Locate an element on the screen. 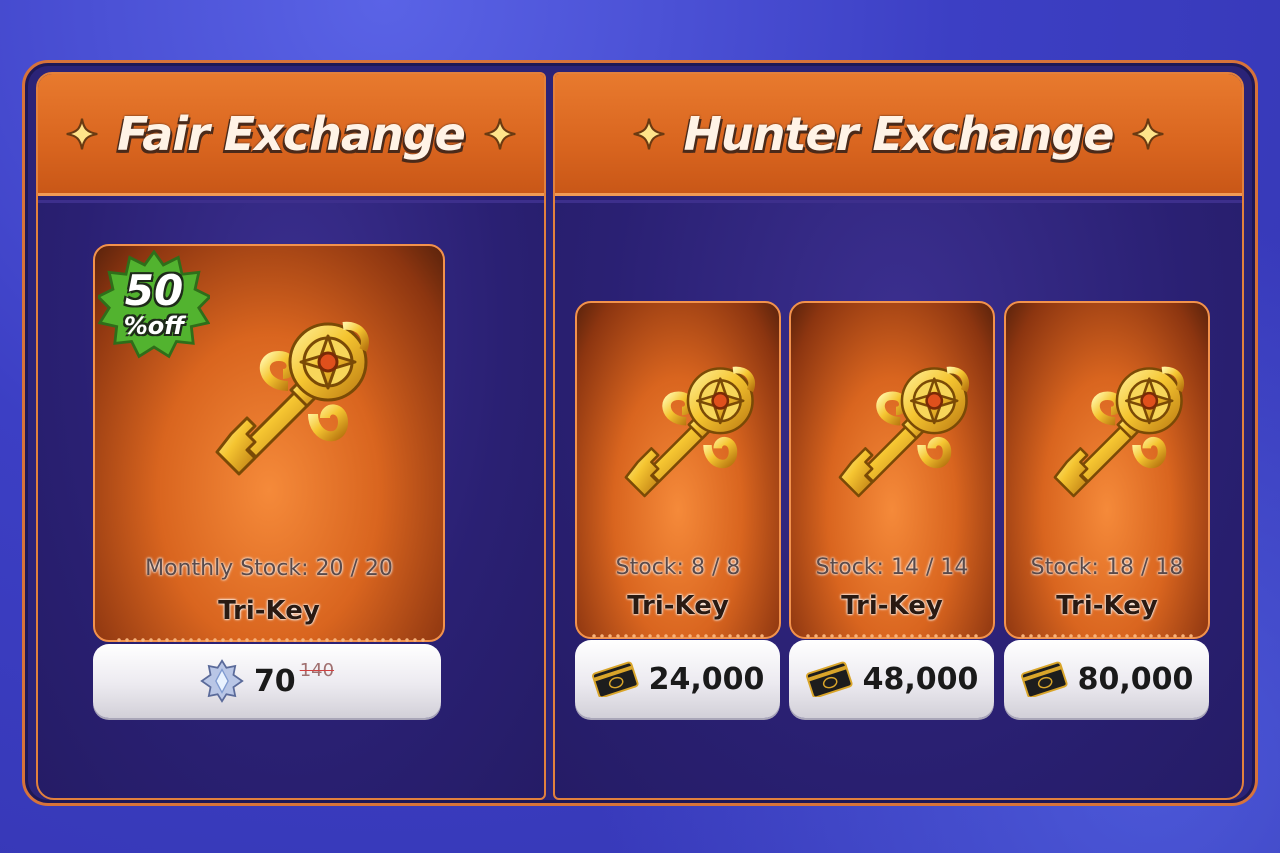 This screenshot has height=853, width=1280. fair-item-price-button: 70 140 is located at coordinates (267, 681).